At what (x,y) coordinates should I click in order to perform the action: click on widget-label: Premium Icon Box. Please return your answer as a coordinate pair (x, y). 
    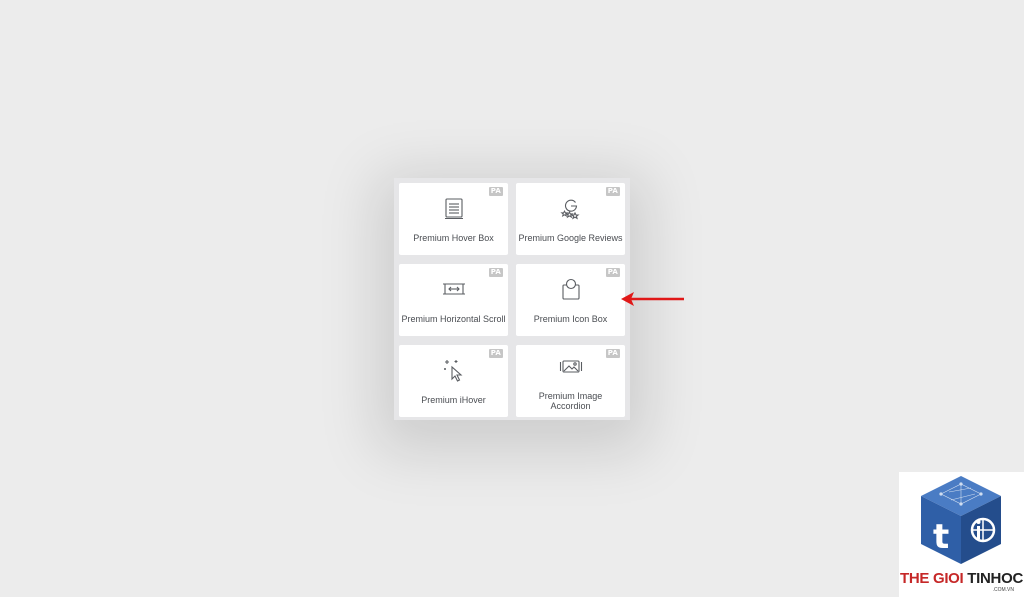
    Looking at the image, I should click on (570, 319).